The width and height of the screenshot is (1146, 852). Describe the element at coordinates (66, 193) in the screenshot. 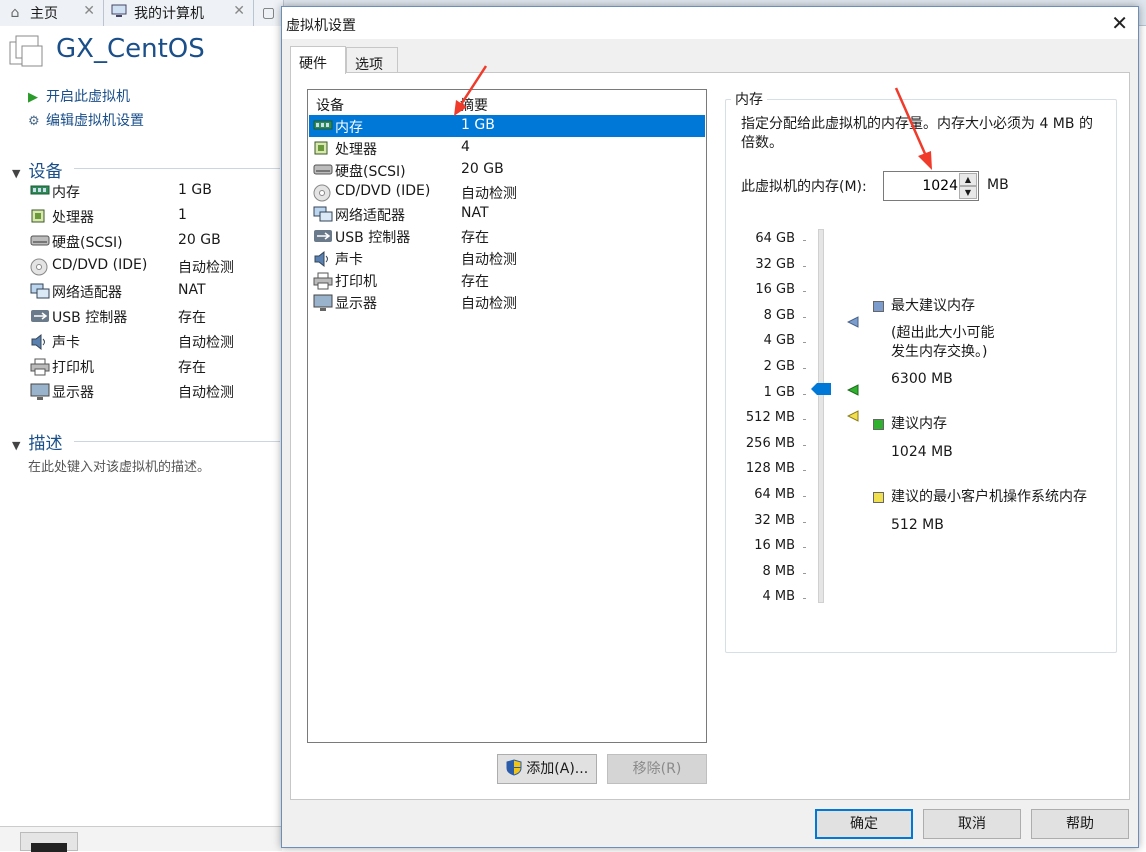

I see `device-name: 内存` at that location.